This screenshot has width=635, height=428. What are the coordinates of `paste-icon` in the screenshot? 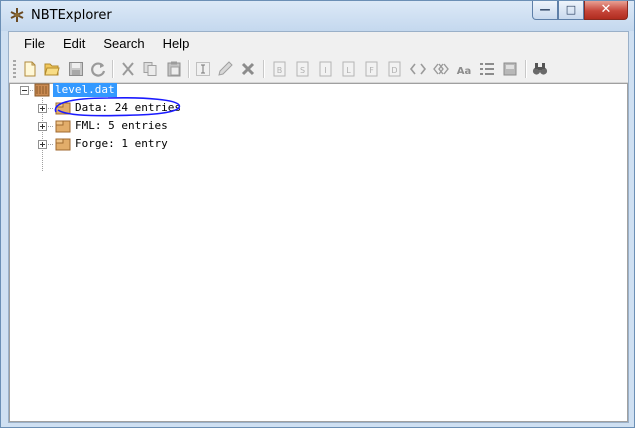 It's located at (174, 69).